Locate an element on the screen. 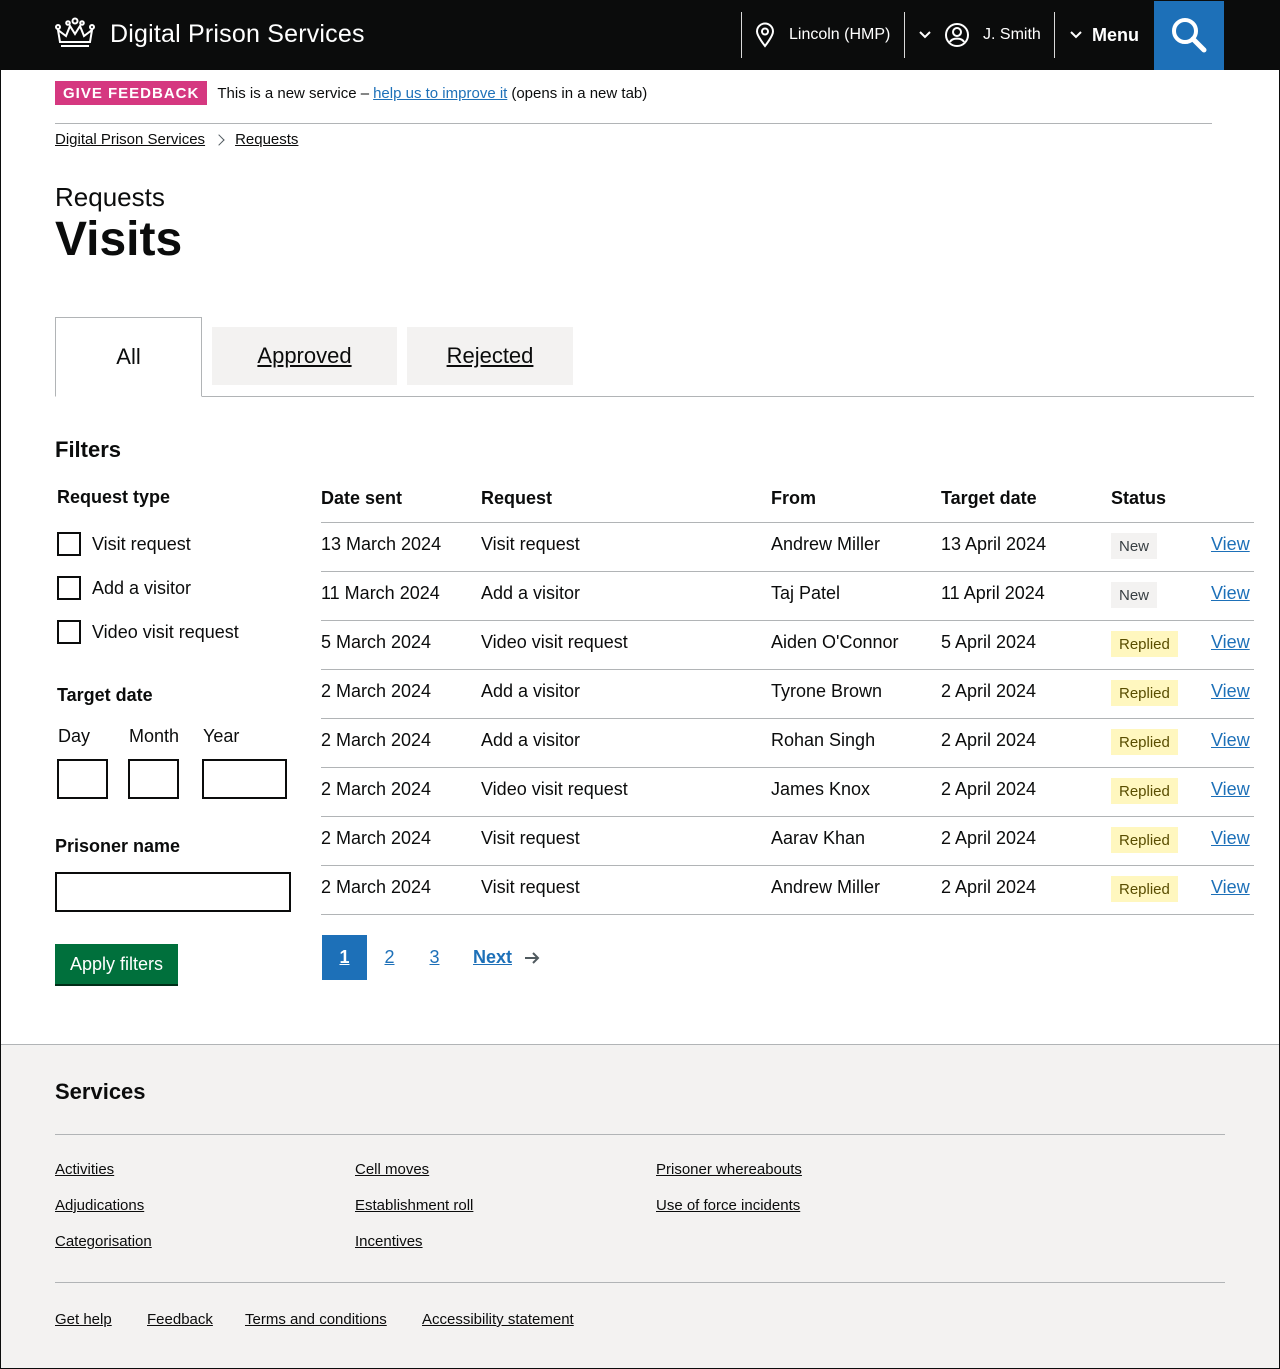  year-input is located at coordinates (244, 779).